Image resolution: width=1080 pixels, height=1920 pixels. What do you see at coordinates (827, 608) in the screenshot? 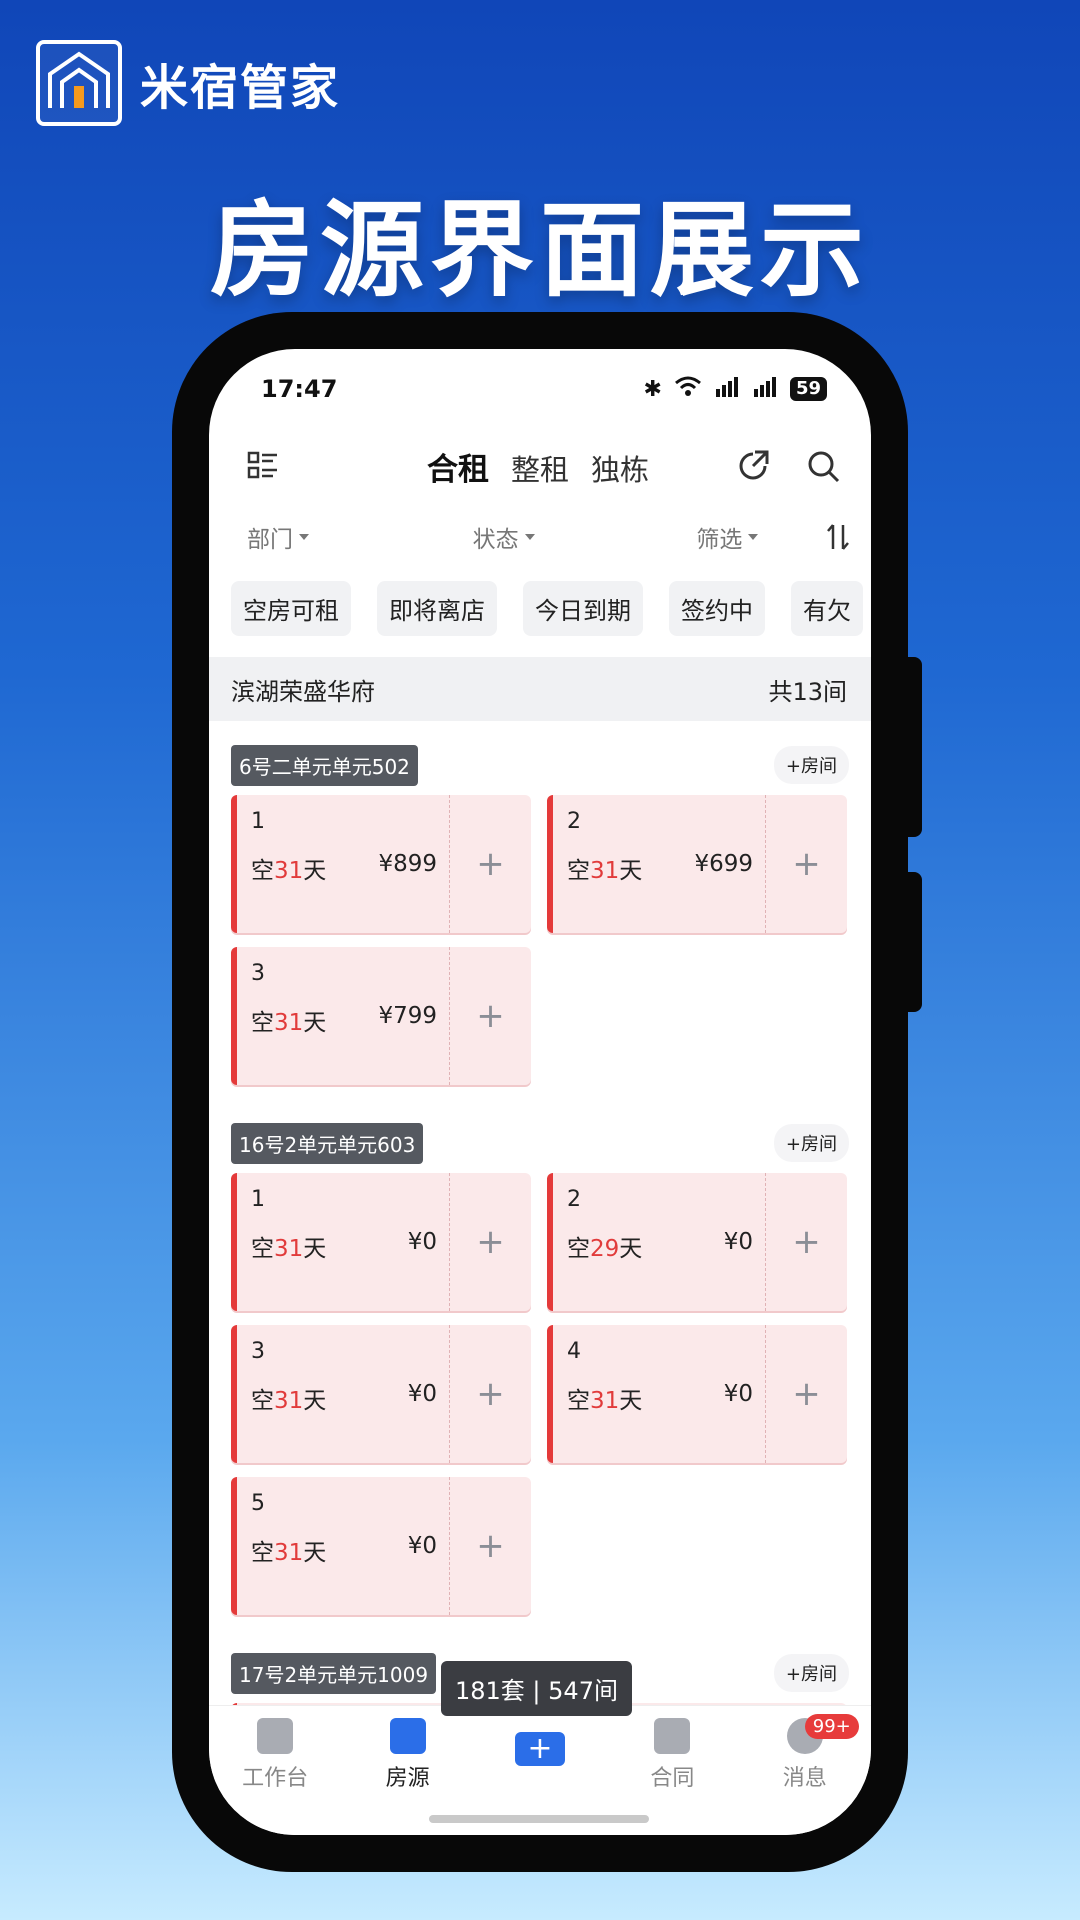
I see `chip-arrears: 有欠` at bounding box center [827, 608].